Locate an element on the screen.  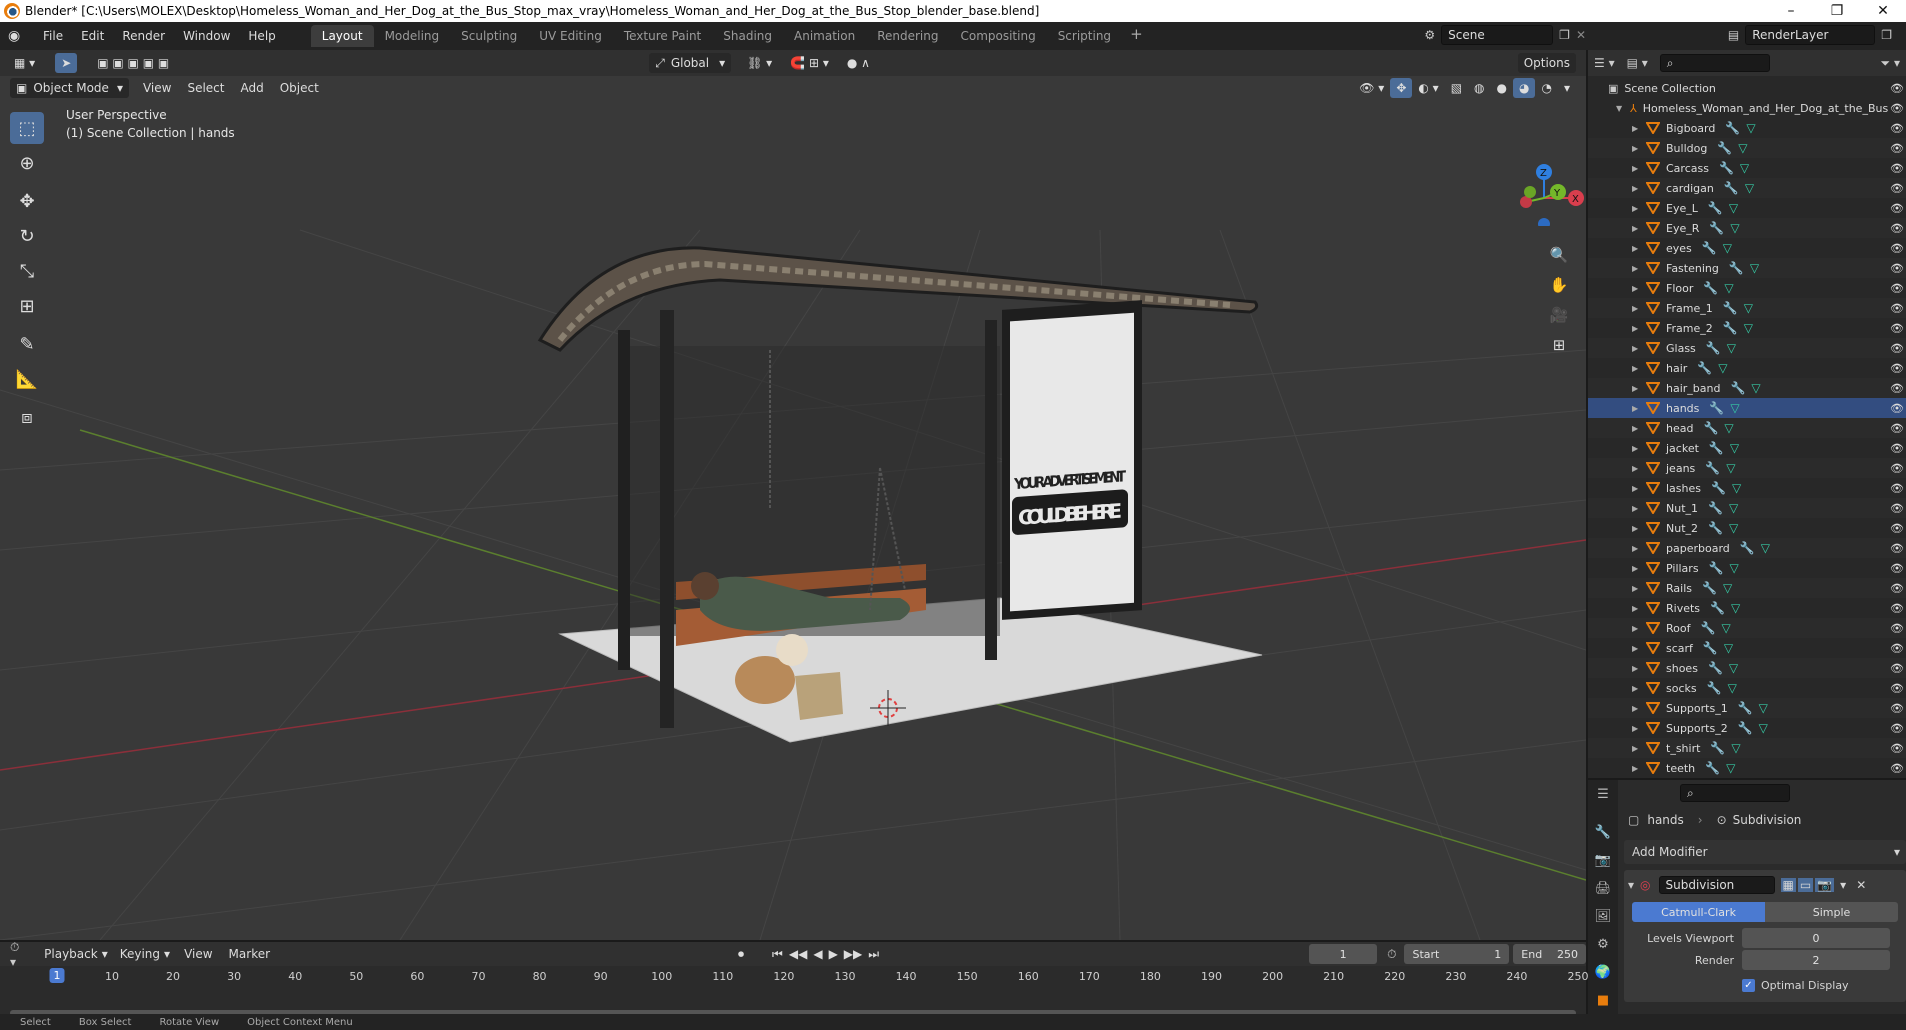
viewport-menu-add: Add is located at coordinates (251, 88).